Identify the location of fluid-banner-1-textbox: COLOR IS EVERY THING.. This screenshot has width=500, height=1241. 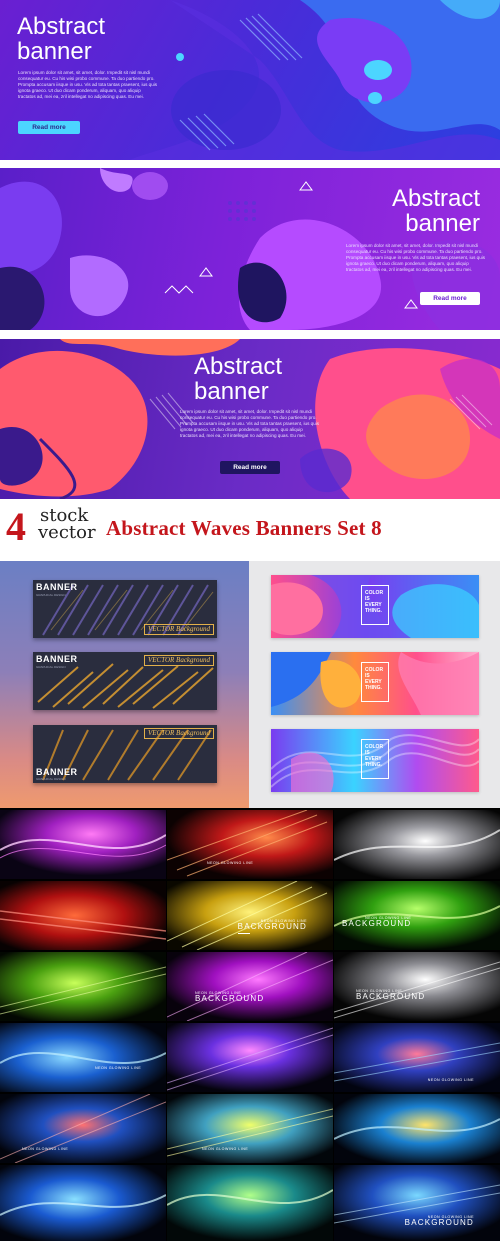
(375, 605).